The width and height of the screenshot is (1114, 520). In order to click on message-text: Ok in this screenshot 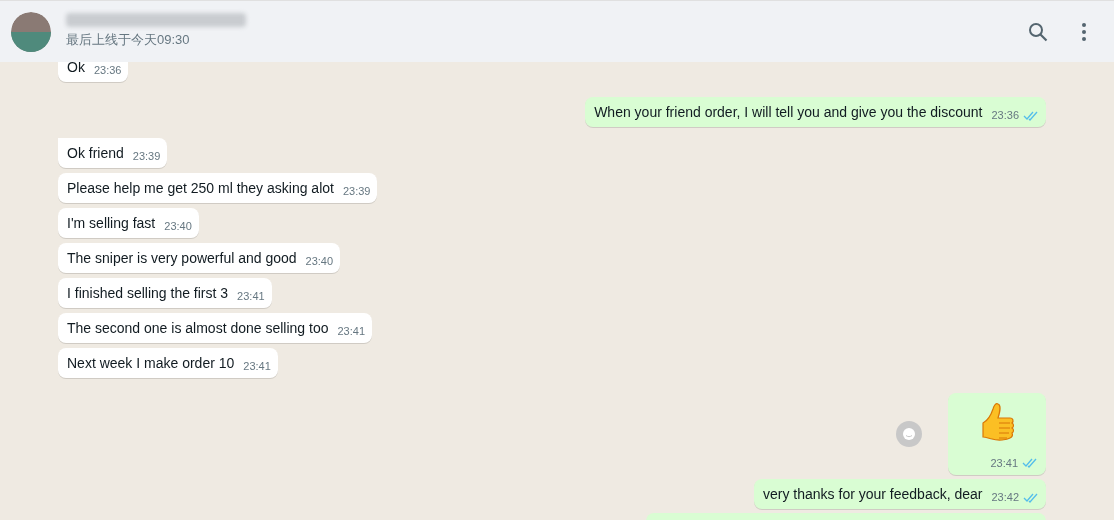, I will do `click(76, 69)`.